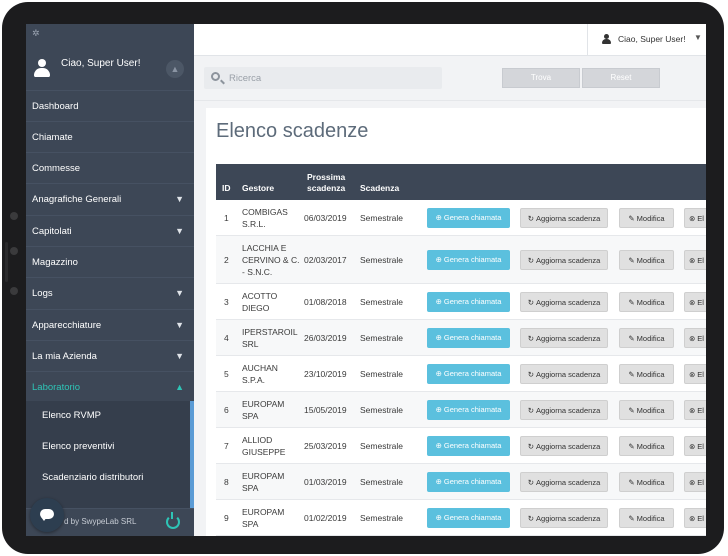  I want to click on plus-circle-icon: ⊕, so click(438, 517).